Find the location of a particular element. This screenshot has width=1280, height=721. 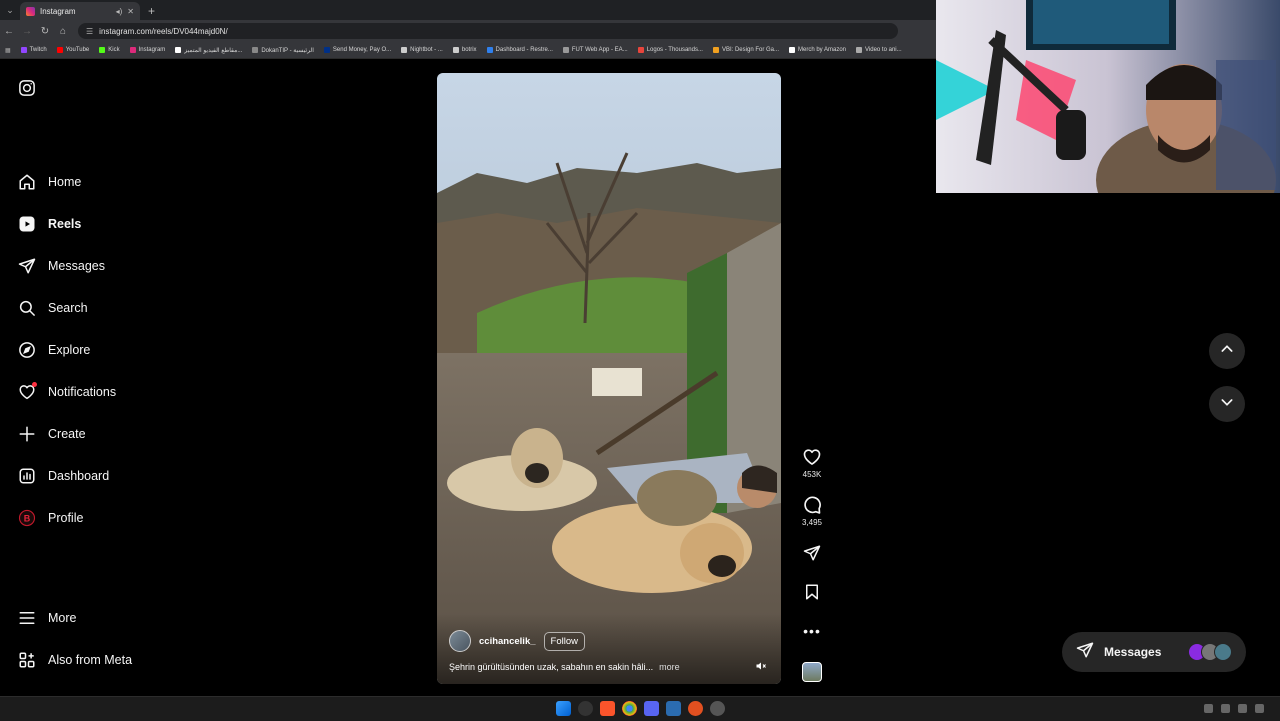

sidebar-item-dashboard: Dashboard is located at coordinates (63, 476).